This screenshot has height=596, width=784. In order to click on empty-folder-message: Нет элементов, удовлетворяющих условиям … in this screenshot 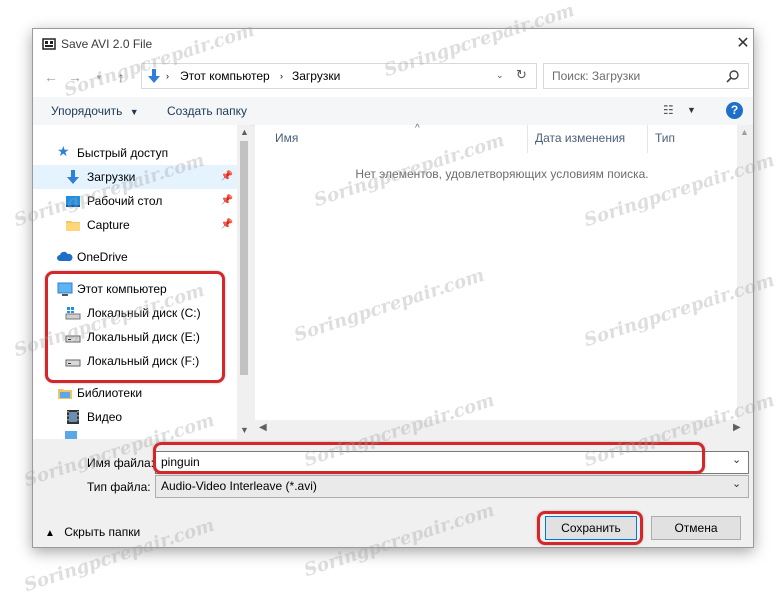, I will do `click(502, 174)`.